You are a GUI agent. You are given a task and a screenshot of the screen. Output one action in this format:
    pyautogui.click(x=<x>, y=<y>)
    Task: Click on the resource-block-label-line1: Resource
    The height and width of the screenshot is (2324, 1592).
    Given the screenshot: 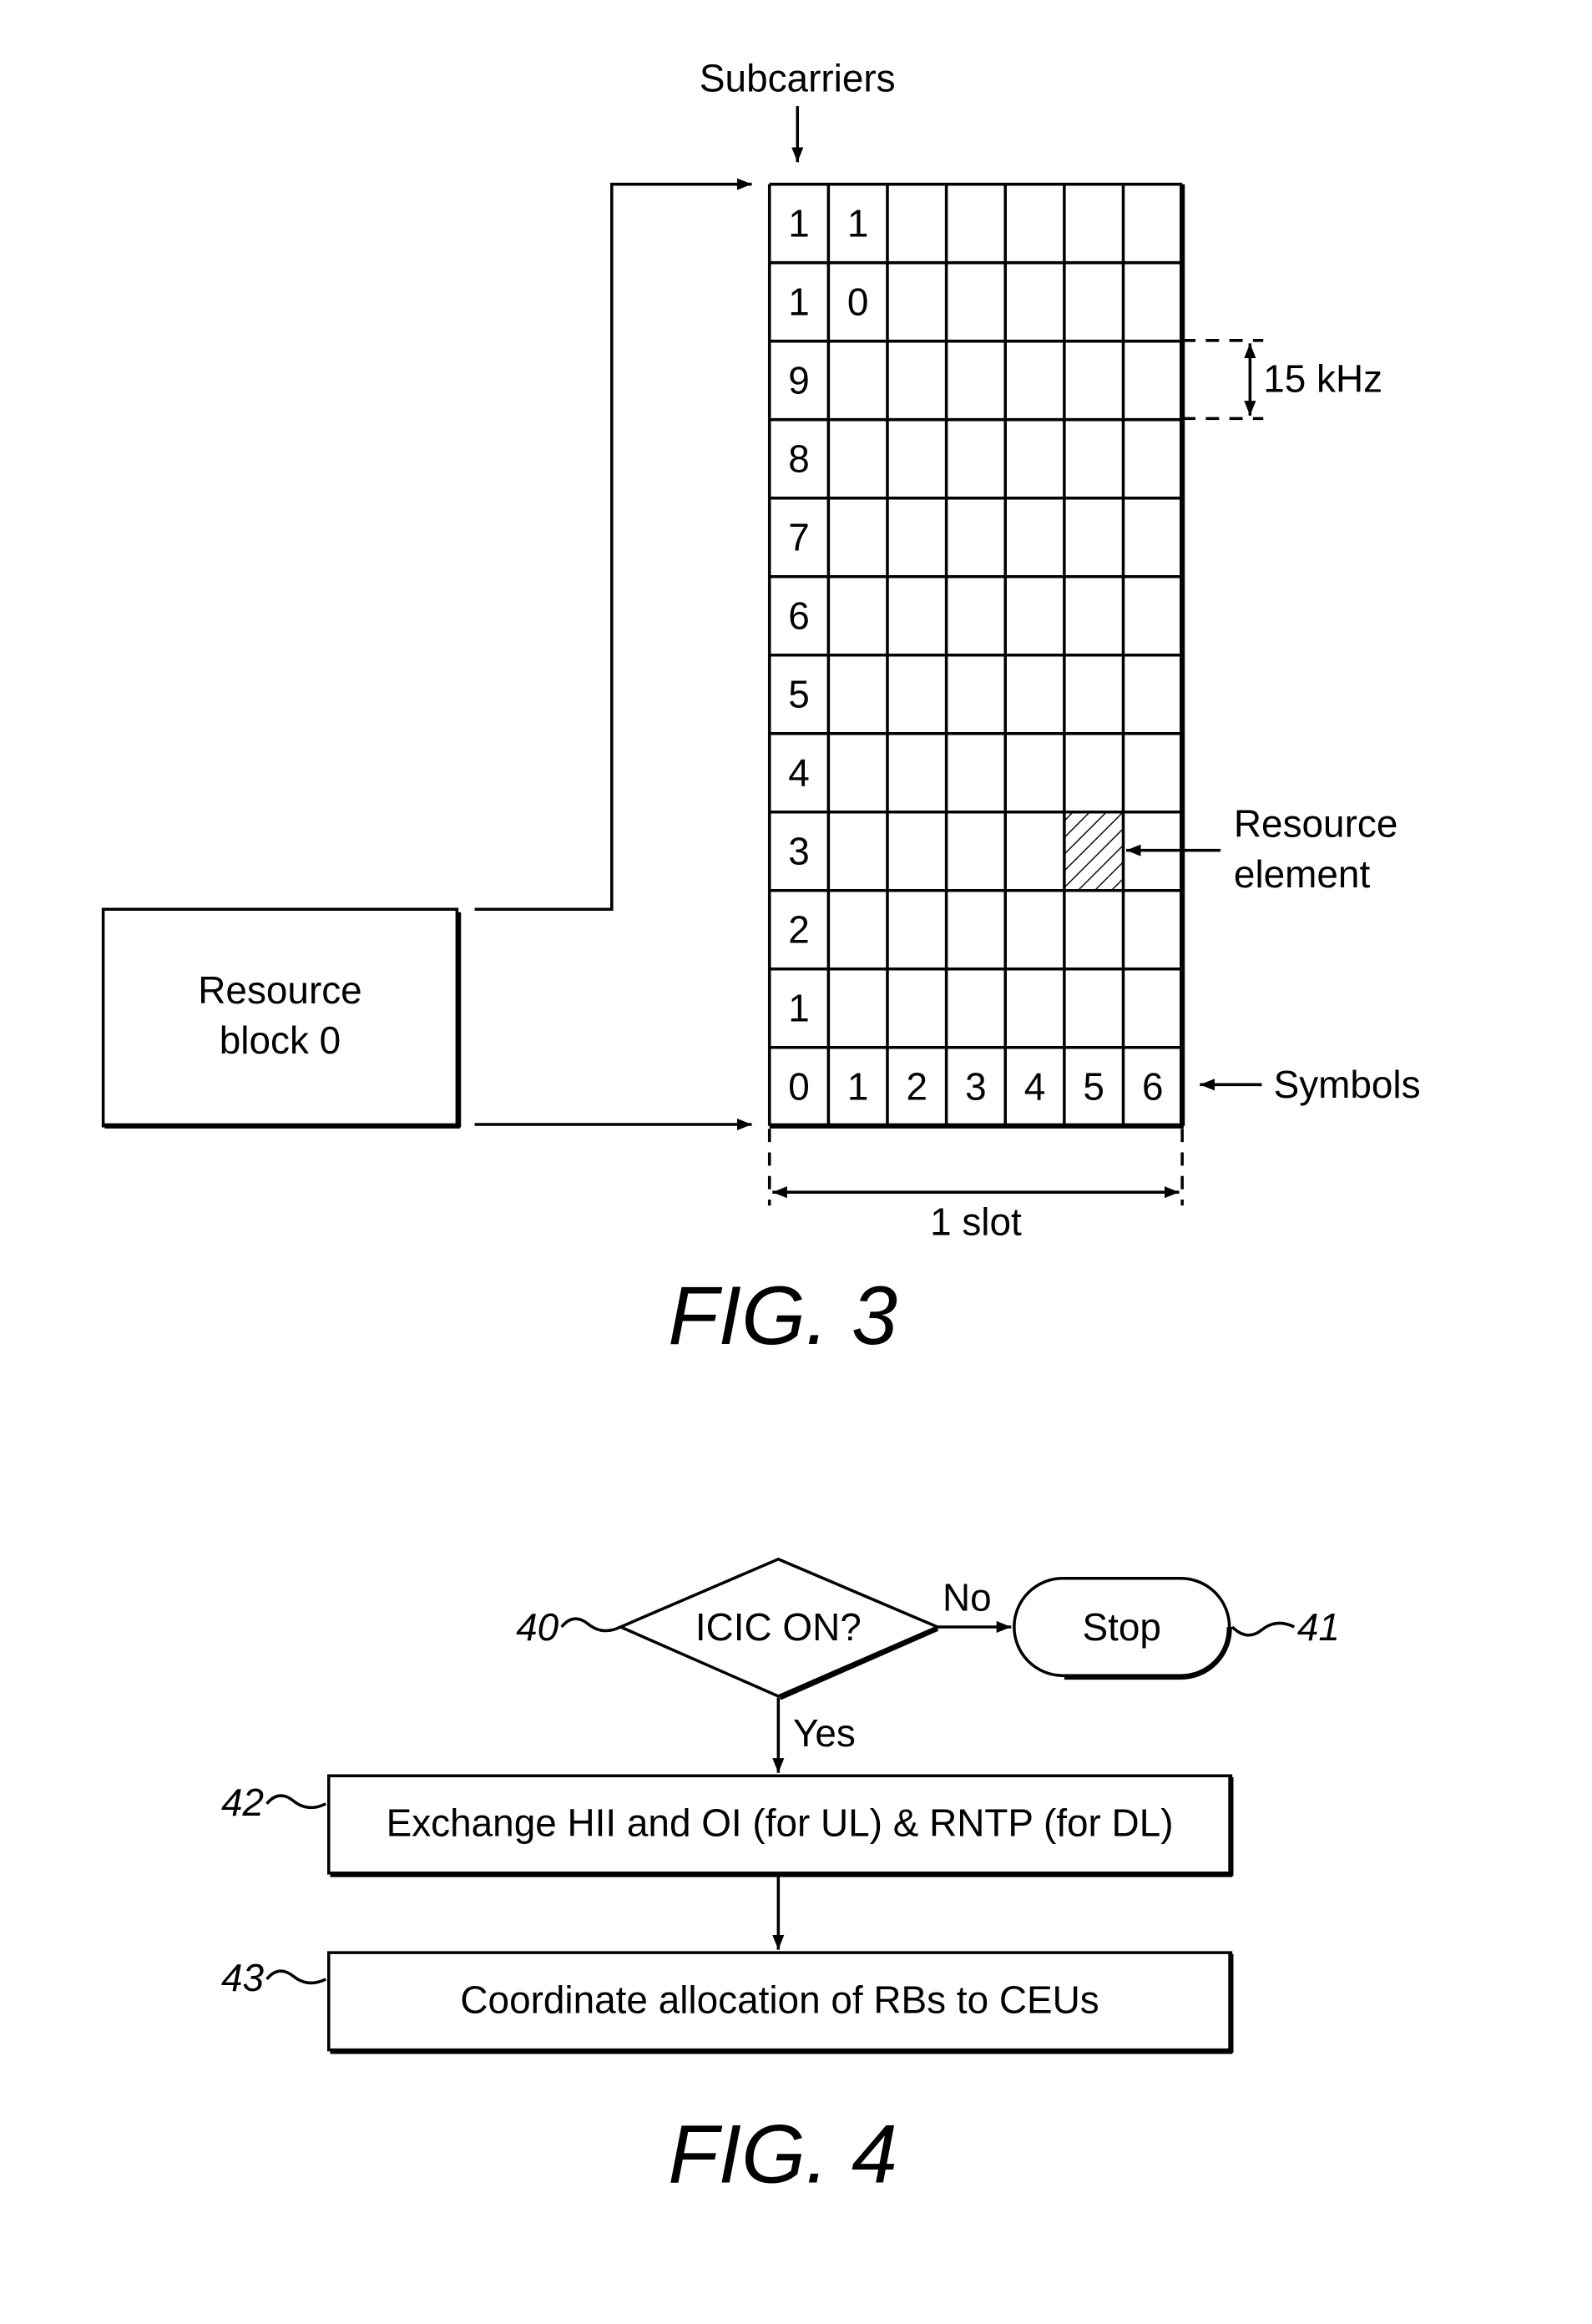 What is the action you would take?
    pyautogui.click(x=279, y=990)
    